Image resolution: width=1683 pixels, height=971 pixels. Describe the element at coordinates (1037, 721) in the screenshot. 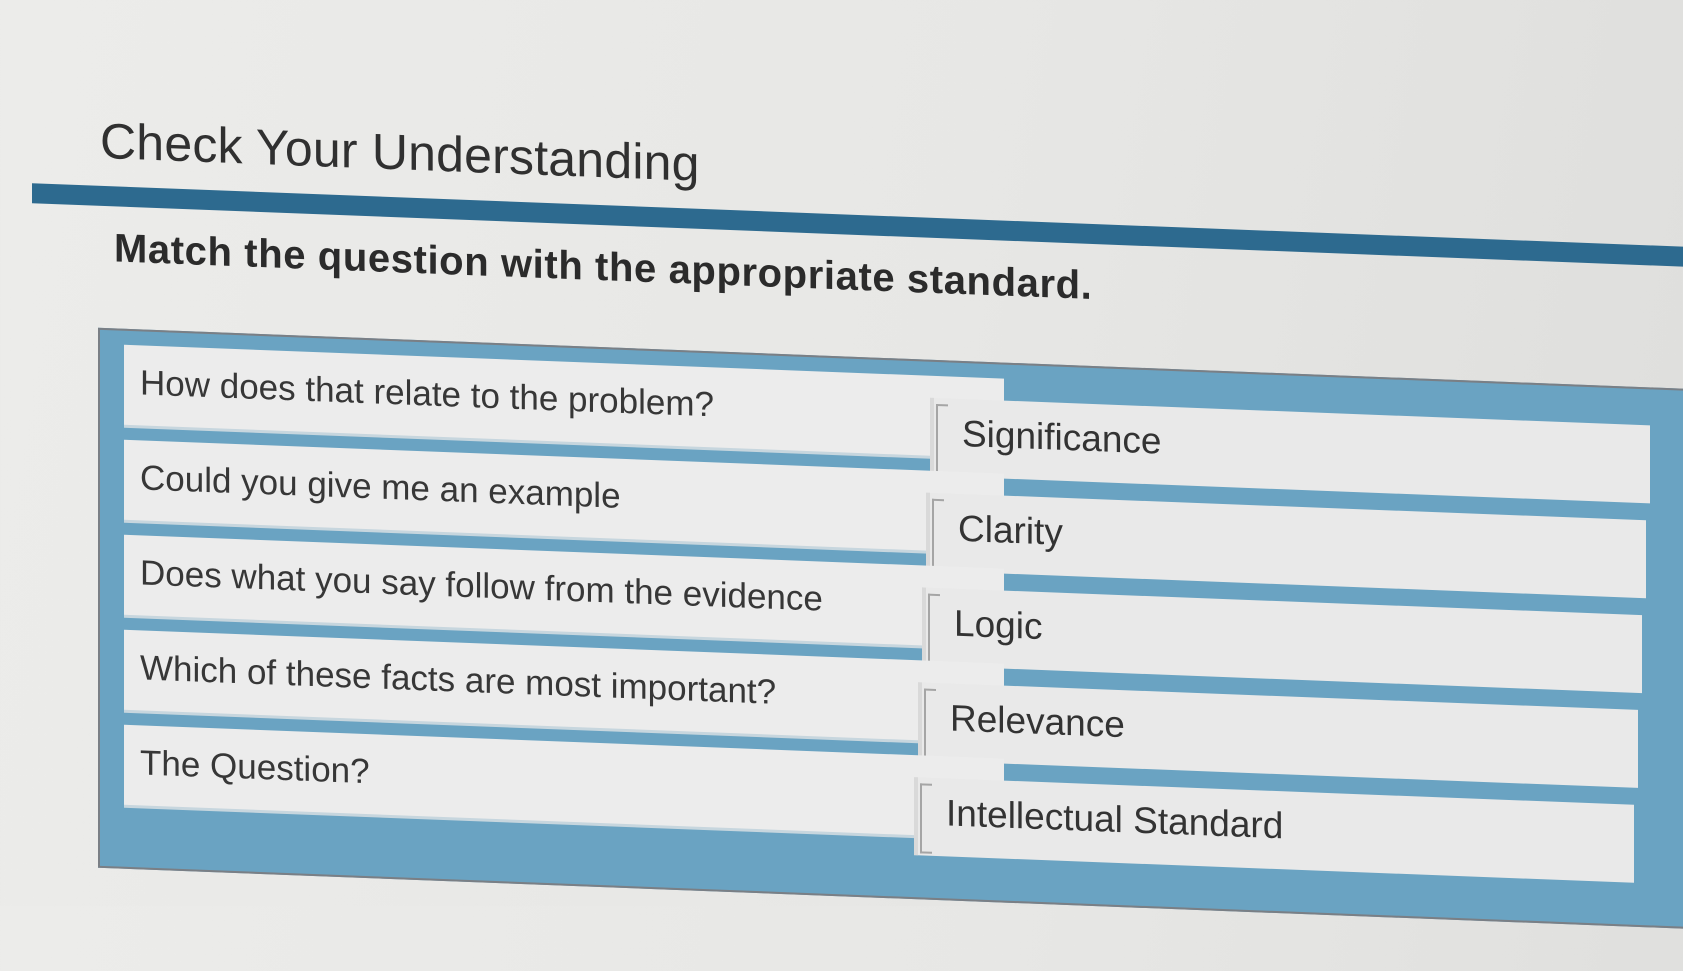

I see `answer-label: Relevance` at that location.